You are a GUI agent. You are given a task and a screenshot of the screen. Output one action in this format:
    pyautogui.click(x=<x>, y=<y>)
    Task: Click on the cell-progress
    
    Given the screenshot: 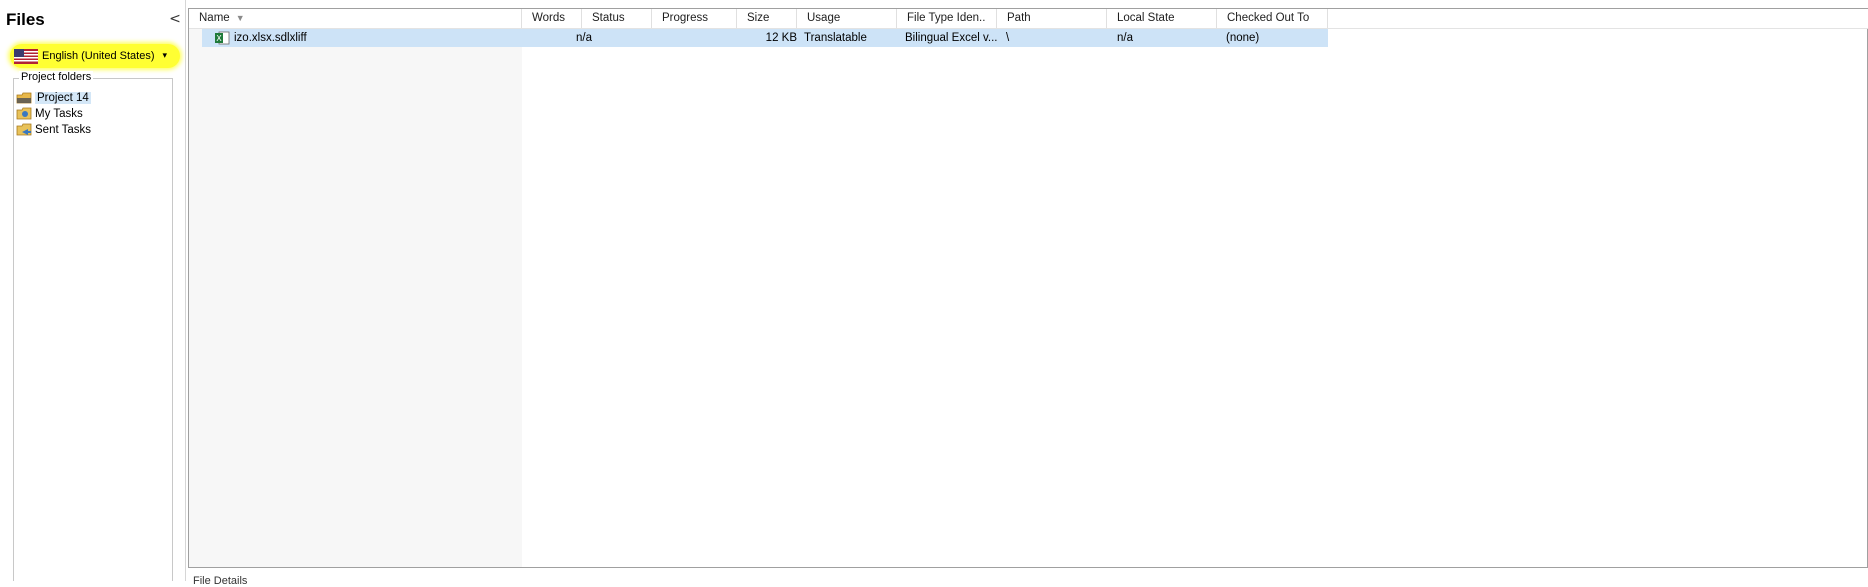 What is the action you would take?
    pyautogui.click(x=694, y=38)
    